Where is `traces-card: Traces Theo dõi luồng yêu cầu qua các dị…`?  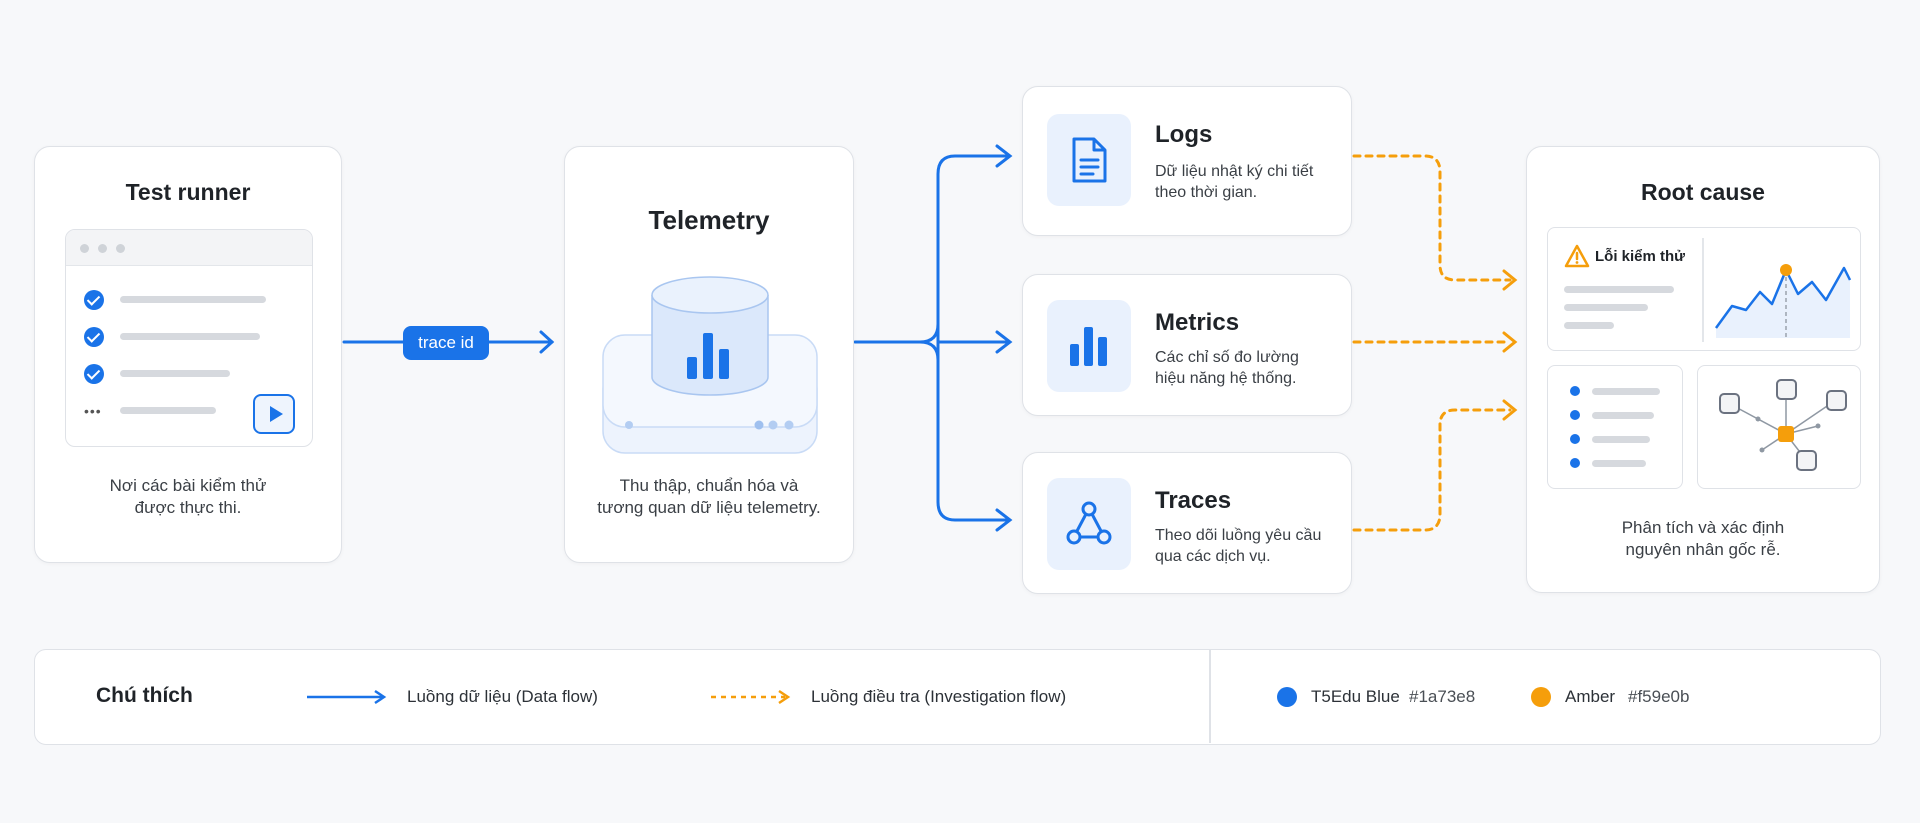 traces-card: Traces Theo dõi luồng yêu cầu qua các dị… is located at coordinates (1187, 523).